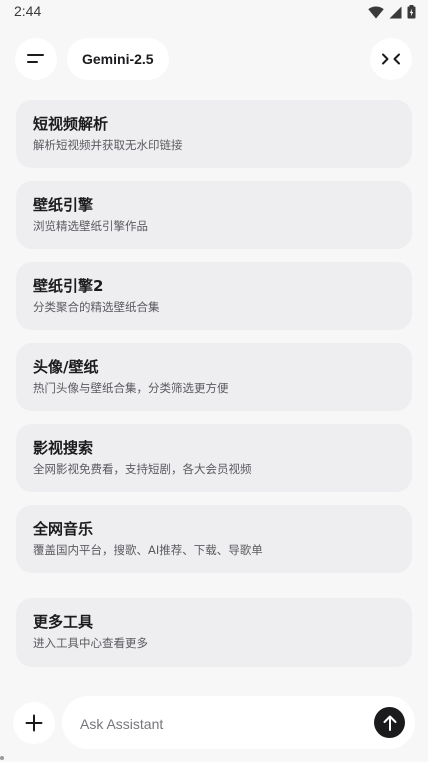 Image resolution: width=428 pixels, height=762 pixels. I want to click on collapse-arrows-icon, so click(391, 59).